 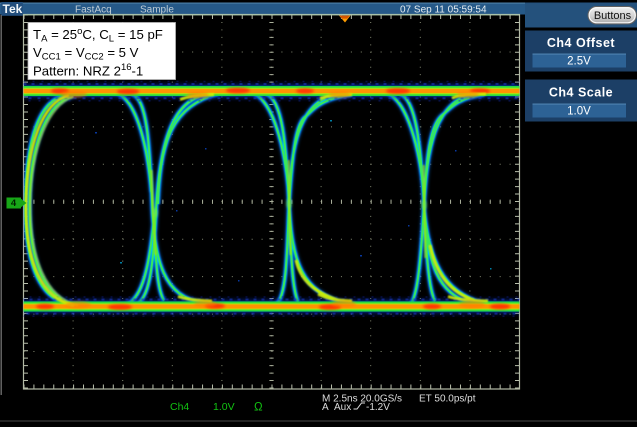 I want to click on svg-text: Ch4, so click(x=179, y=407).